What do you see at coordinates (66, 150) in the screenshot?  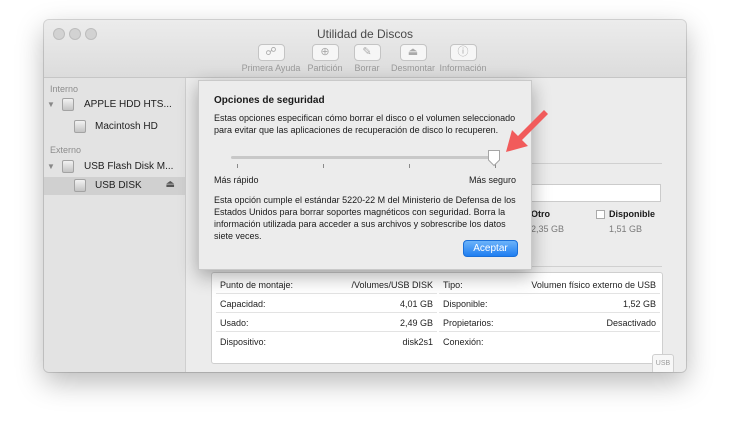 I see `sidebar-heading-external: Externo` at bounding box center [66, 150].